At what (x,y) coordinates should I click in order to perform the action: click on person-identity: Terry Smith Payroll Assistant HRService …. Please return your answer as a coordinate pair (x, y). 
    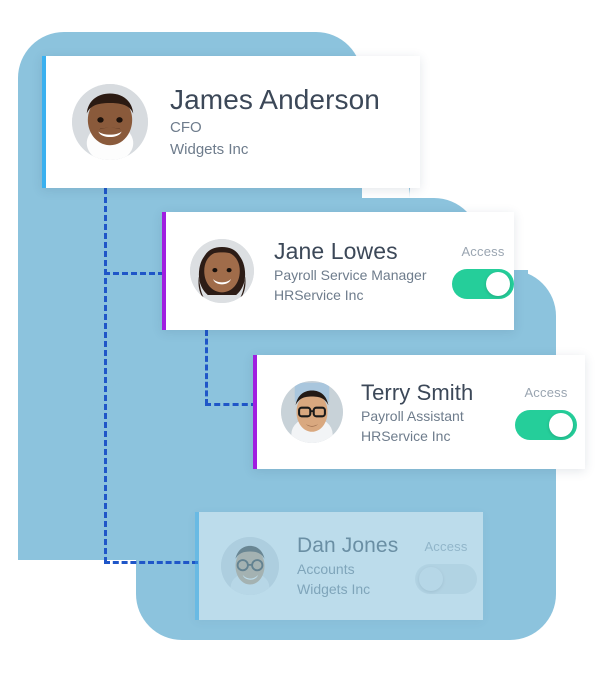
    Looking at the image, I should click on (417, 412).